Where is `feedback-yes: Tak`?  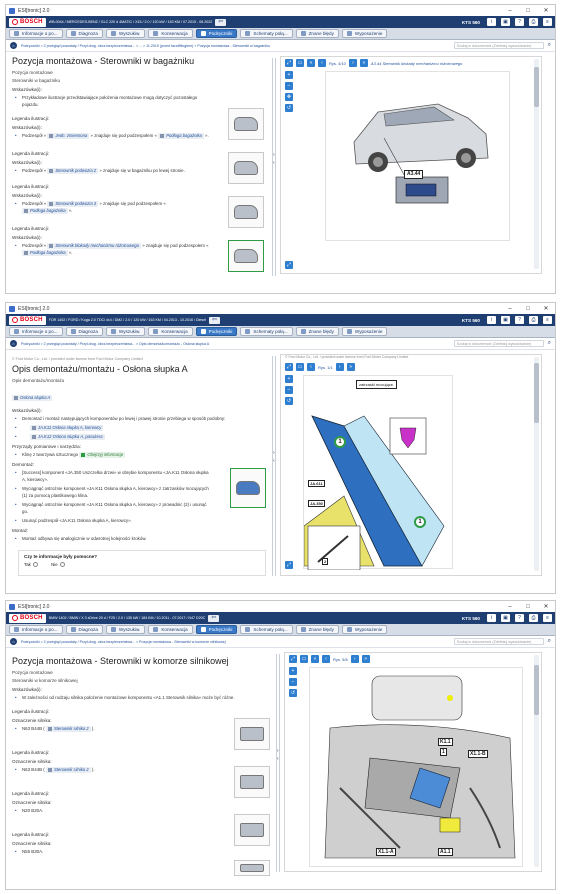
feedback-yes: Tak is located at coordinates (31, 564).